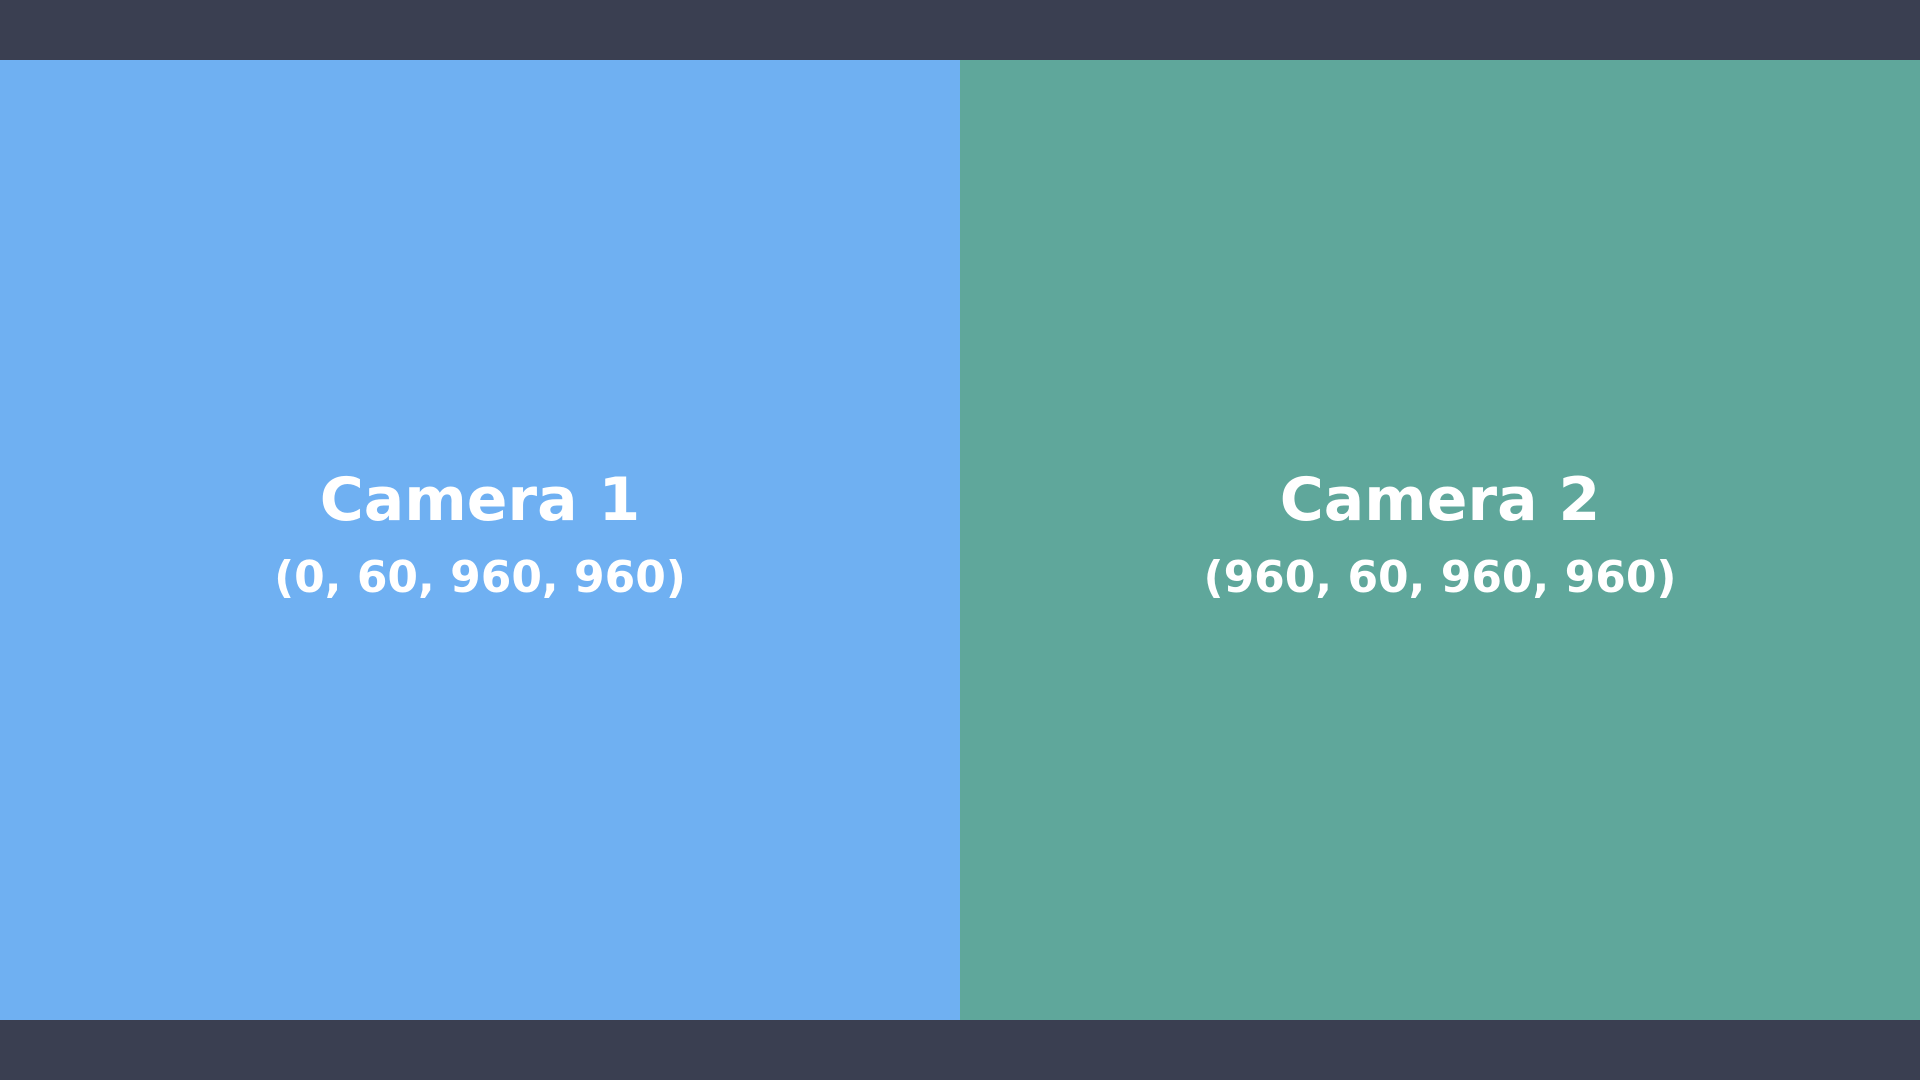  Describe the element at coordinates (480, 500) in the screenshot. I see `camera-1-title: Camera 1` at that location.